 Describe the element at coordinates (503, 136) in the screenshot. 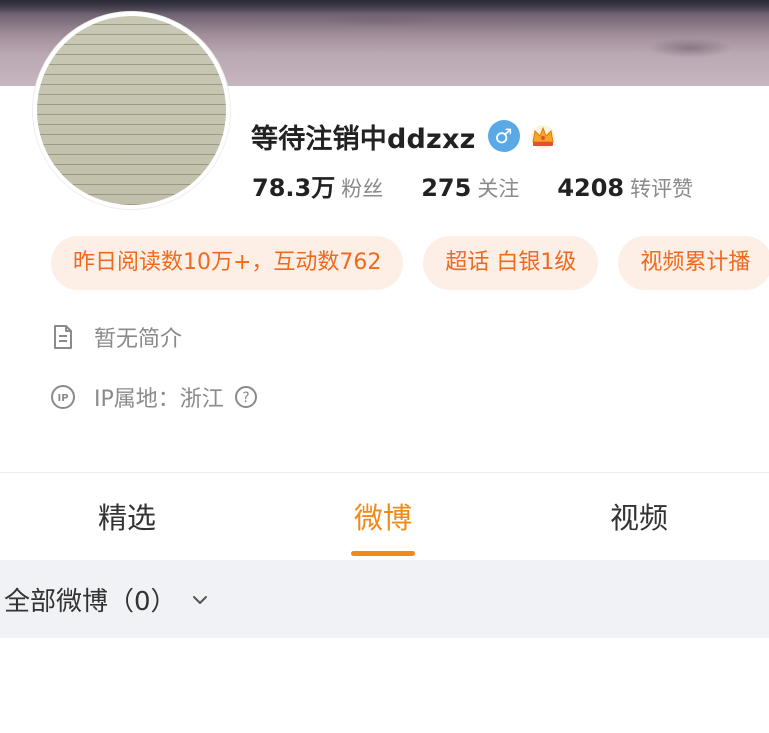

I see `male-icon: ♂` at that location.